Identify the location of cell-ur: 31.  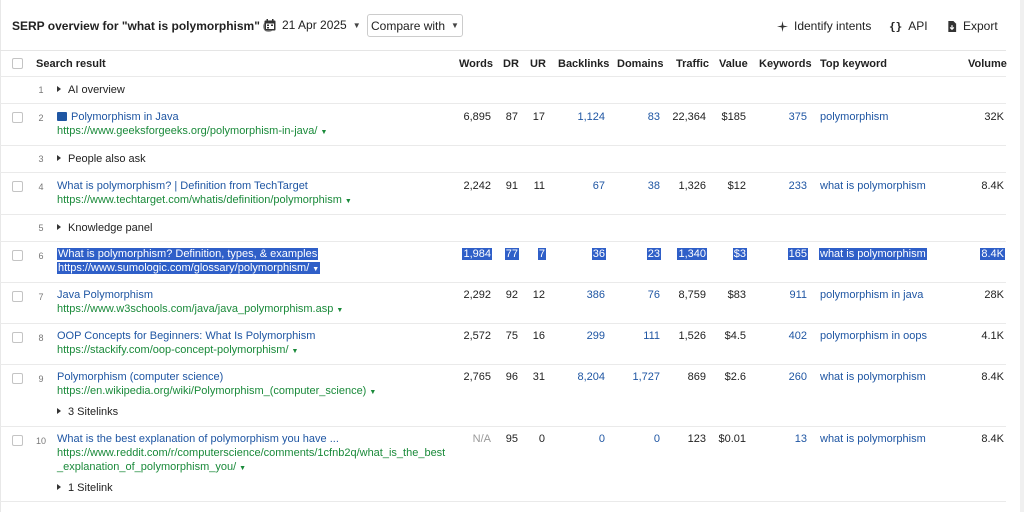
(538, 377).